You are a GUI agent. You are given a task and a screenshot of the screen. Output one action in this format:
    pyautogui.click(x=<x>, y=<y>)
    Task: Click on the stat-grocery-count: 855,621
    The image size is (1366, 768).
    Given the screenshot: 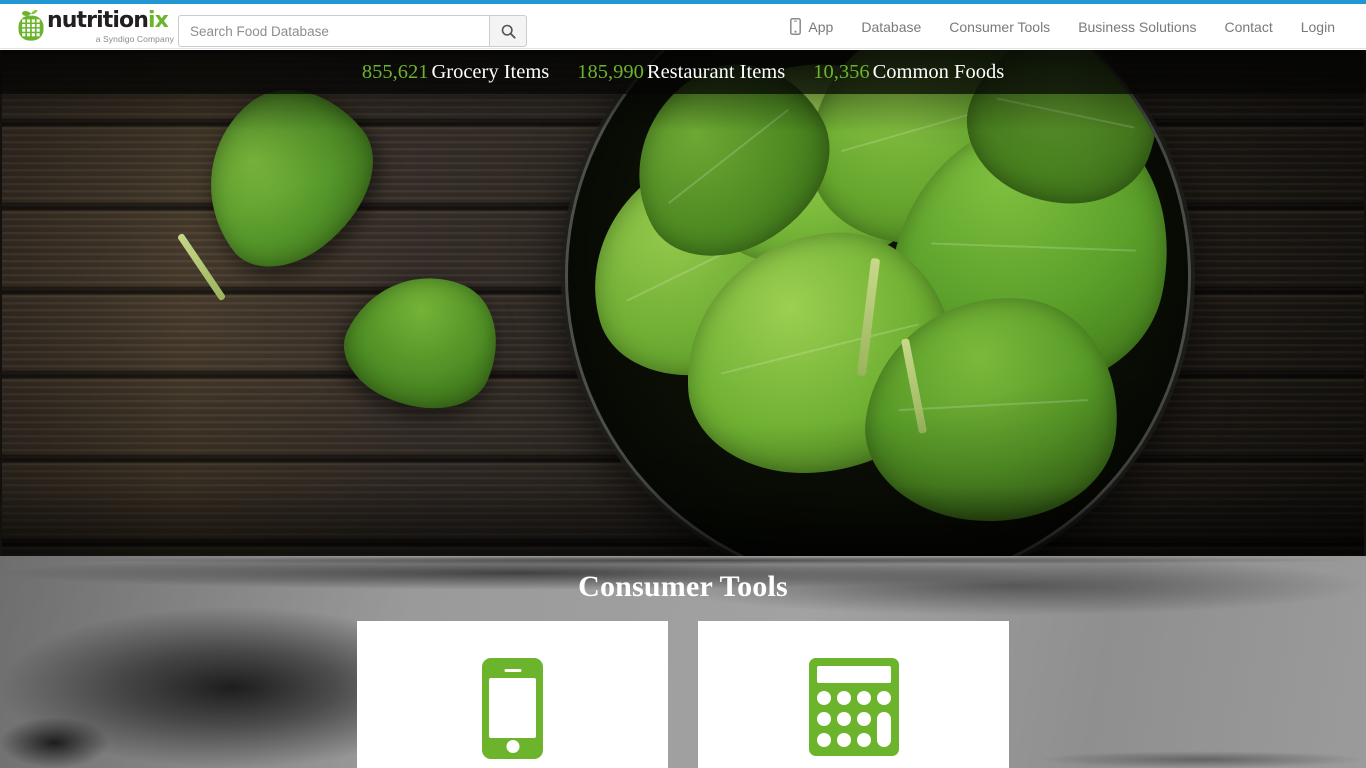 What is the action you would take?
    pyautogui.click(x=395, y=71)
    